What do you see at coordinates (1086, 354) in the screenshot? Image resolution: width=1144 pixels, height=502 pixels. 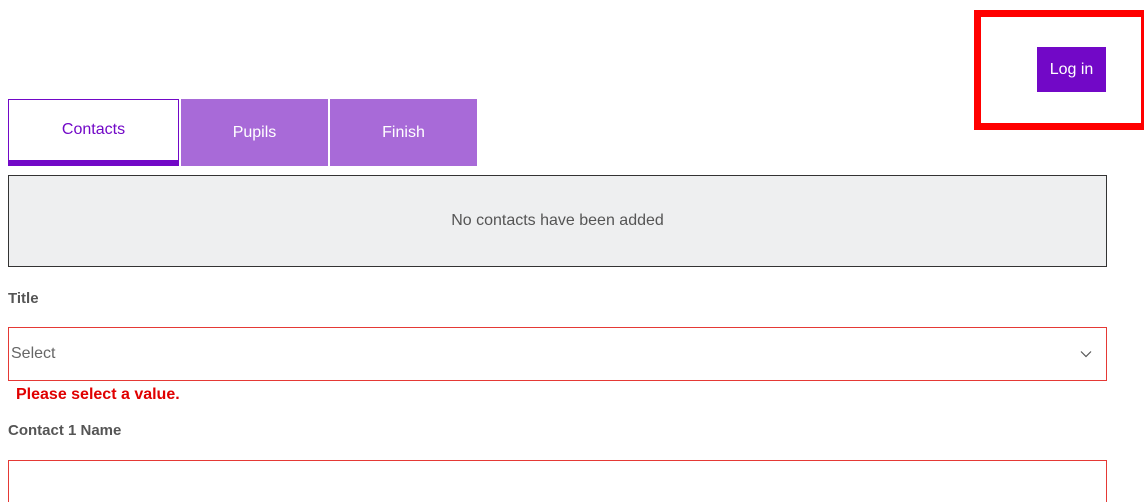 I see `chevron-down-icon` at bounding box center [1086, 354].